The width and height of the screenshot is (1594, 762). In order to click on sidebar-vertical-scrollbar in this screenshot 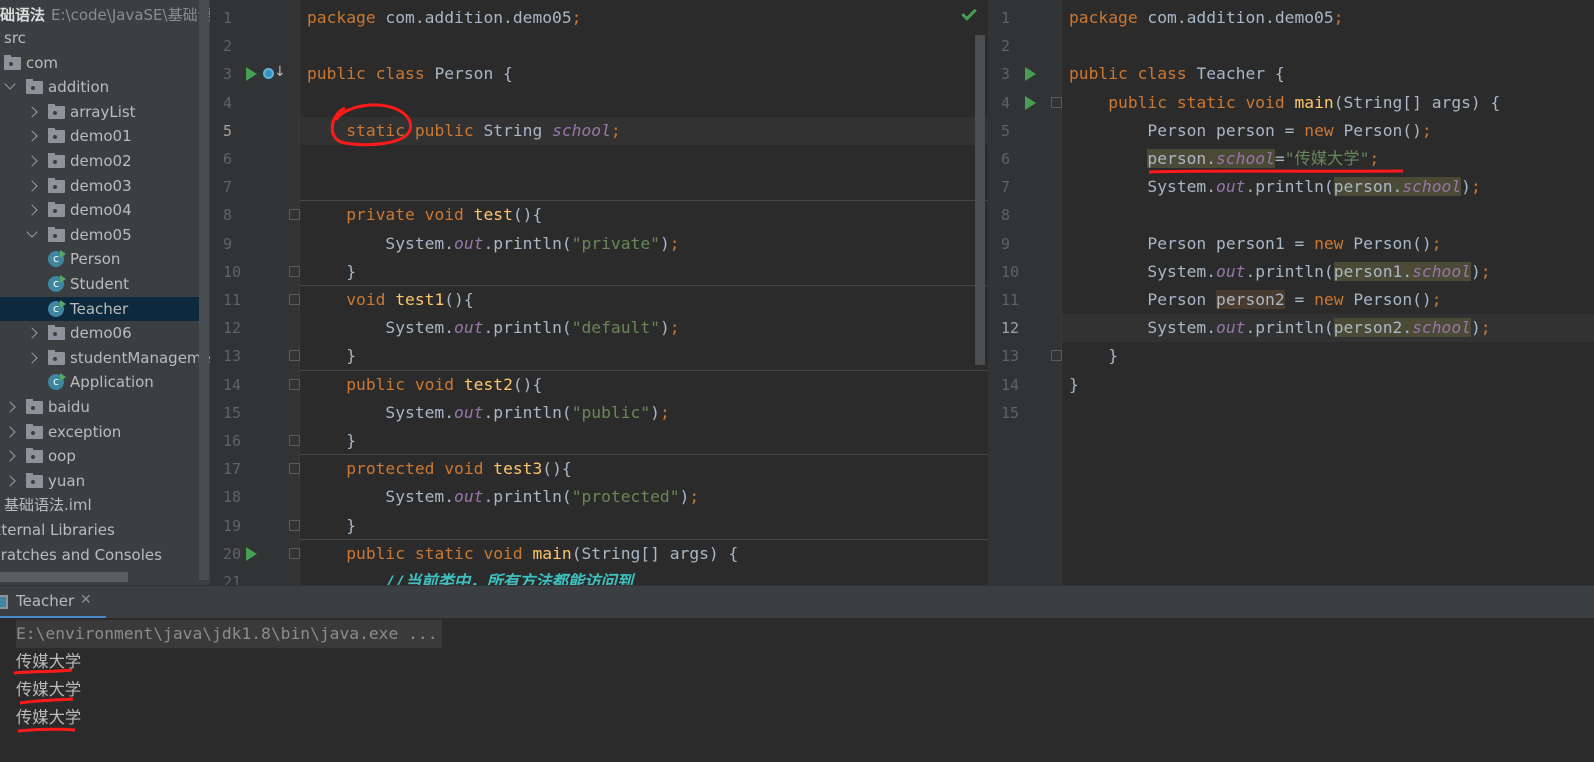, I will do `click(204, 290)`.